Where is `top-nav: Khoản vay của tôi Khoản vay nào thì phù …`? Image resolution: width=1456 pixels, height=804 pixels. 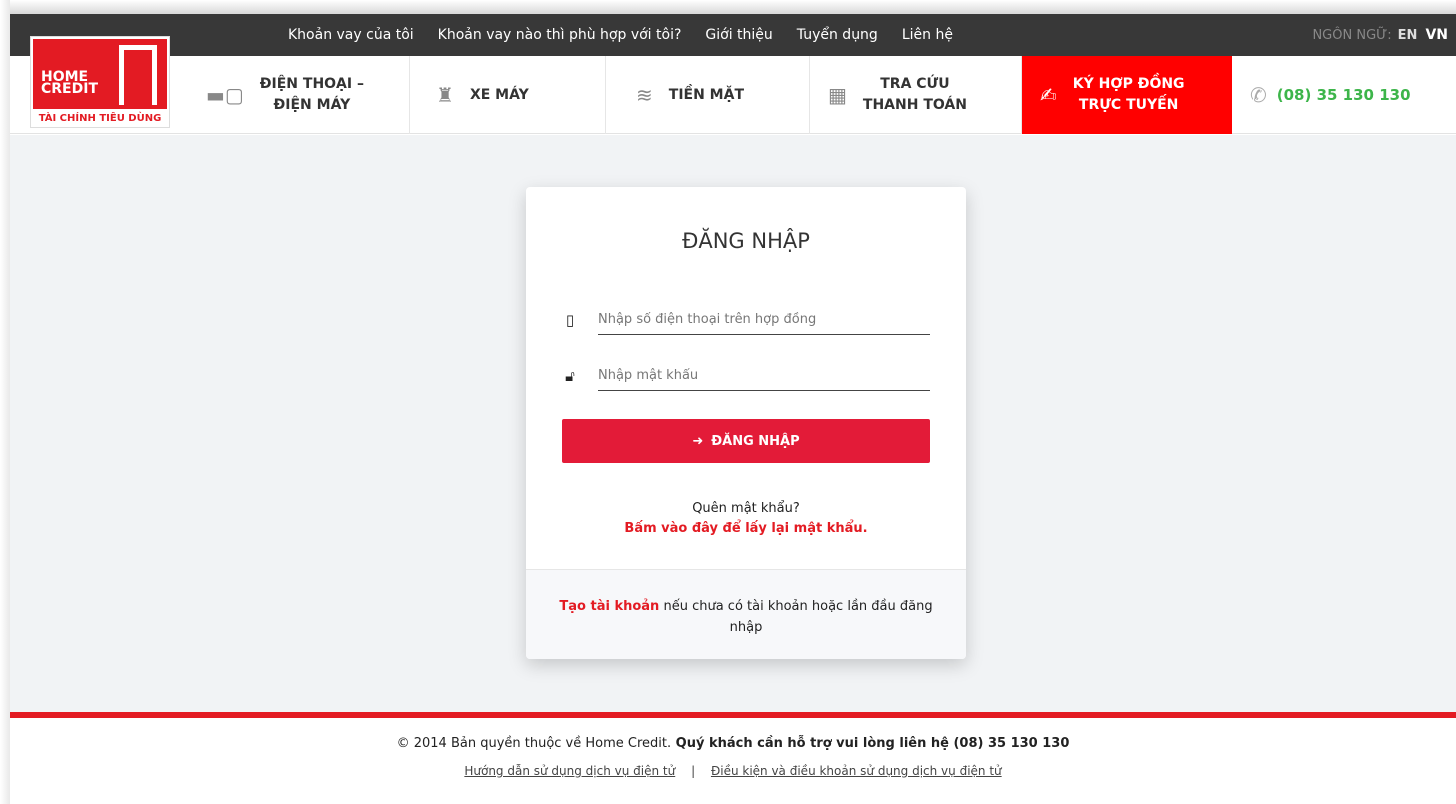
top-nav: Khoản vay của tôi Khoản vay nào thì phù … is located at coordinates (632, 35).